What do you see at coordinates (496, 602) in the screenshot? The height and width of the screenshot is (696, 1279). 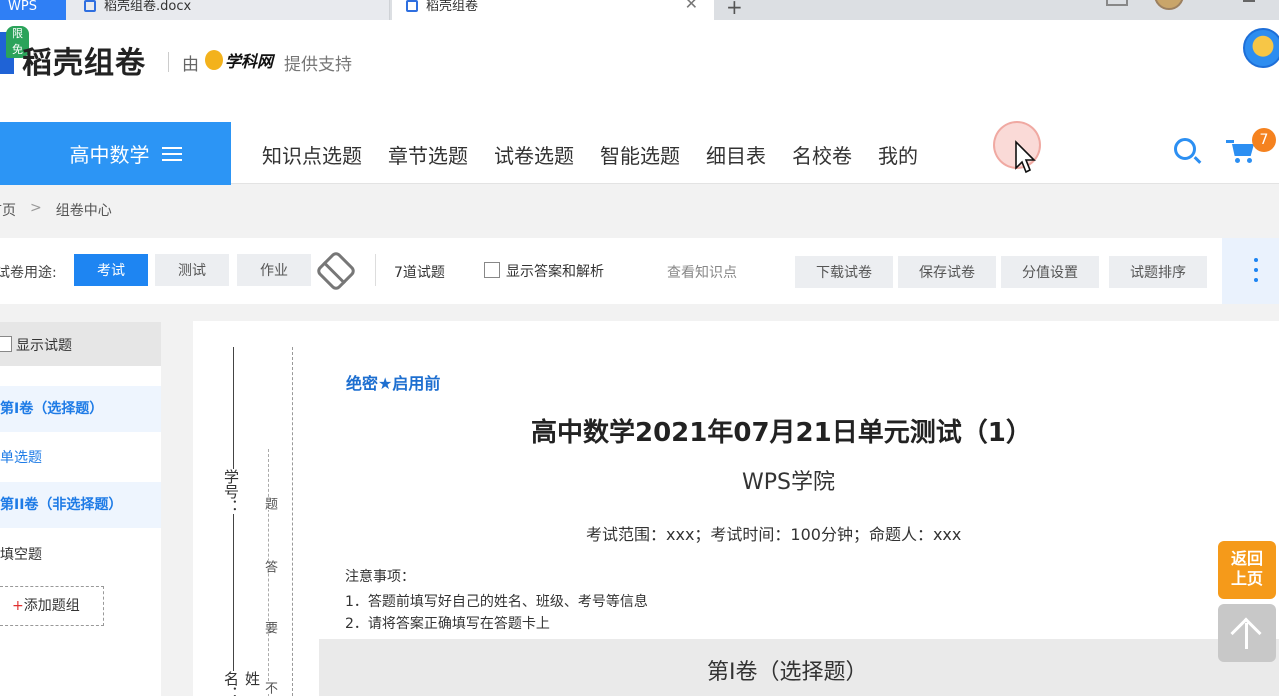 I see `note-item: 1．答题前填写好自己的姓名、班级、考号等信息` at bounding box center [496, 602].